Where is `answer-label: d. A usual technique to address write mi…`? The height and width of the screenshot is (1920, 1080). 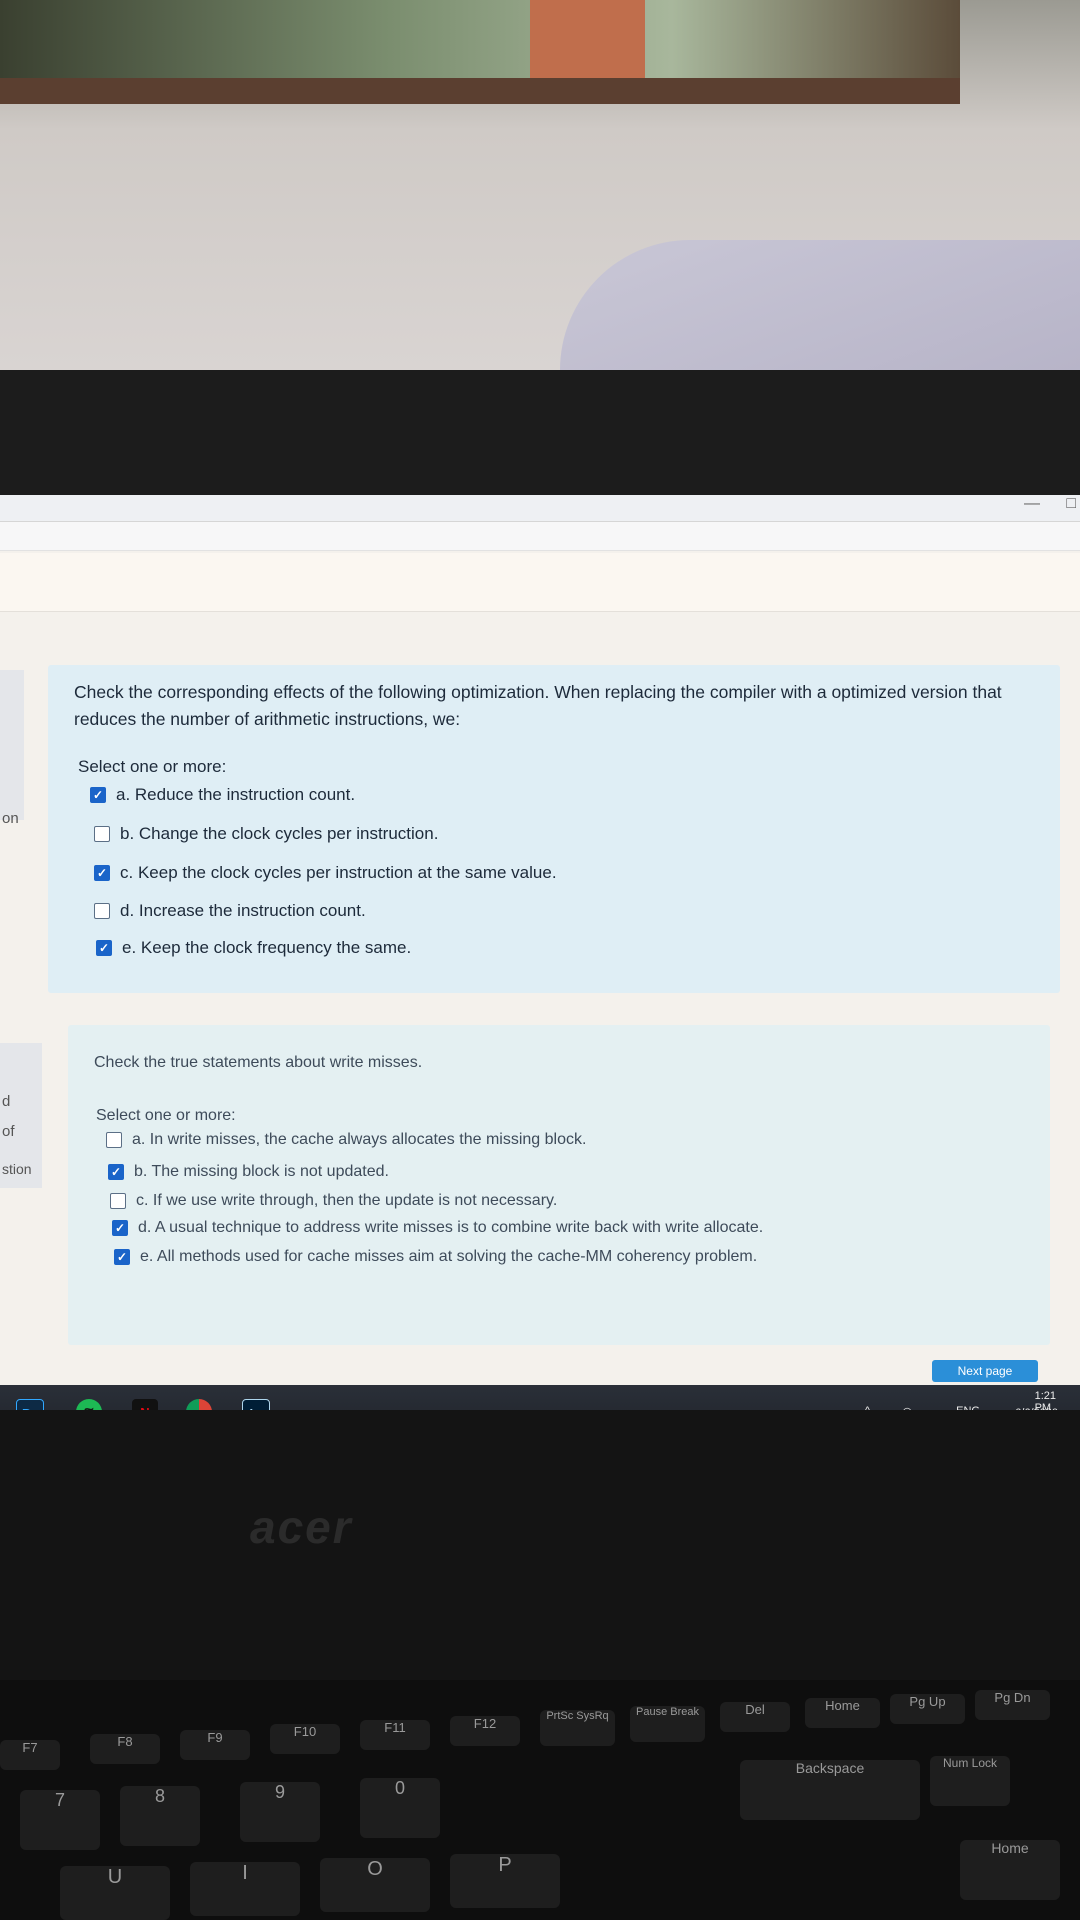
answer-label: d. A usual technique to address write mi… is located at coordinates (451, 1227).